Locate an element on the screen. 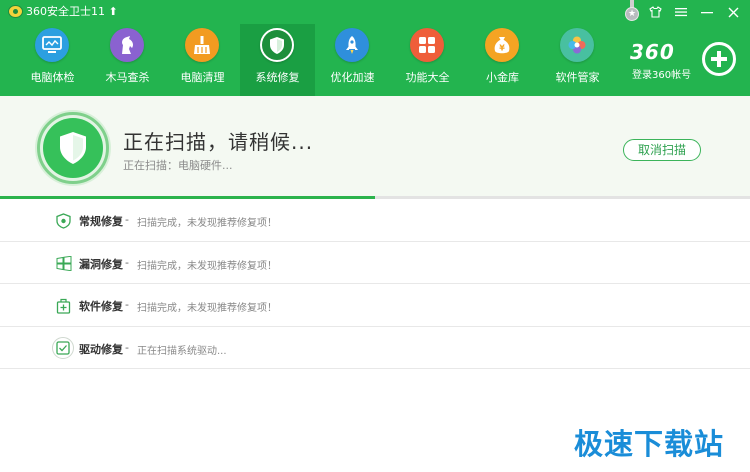  windows-icon is located at coordinates (63, 263).